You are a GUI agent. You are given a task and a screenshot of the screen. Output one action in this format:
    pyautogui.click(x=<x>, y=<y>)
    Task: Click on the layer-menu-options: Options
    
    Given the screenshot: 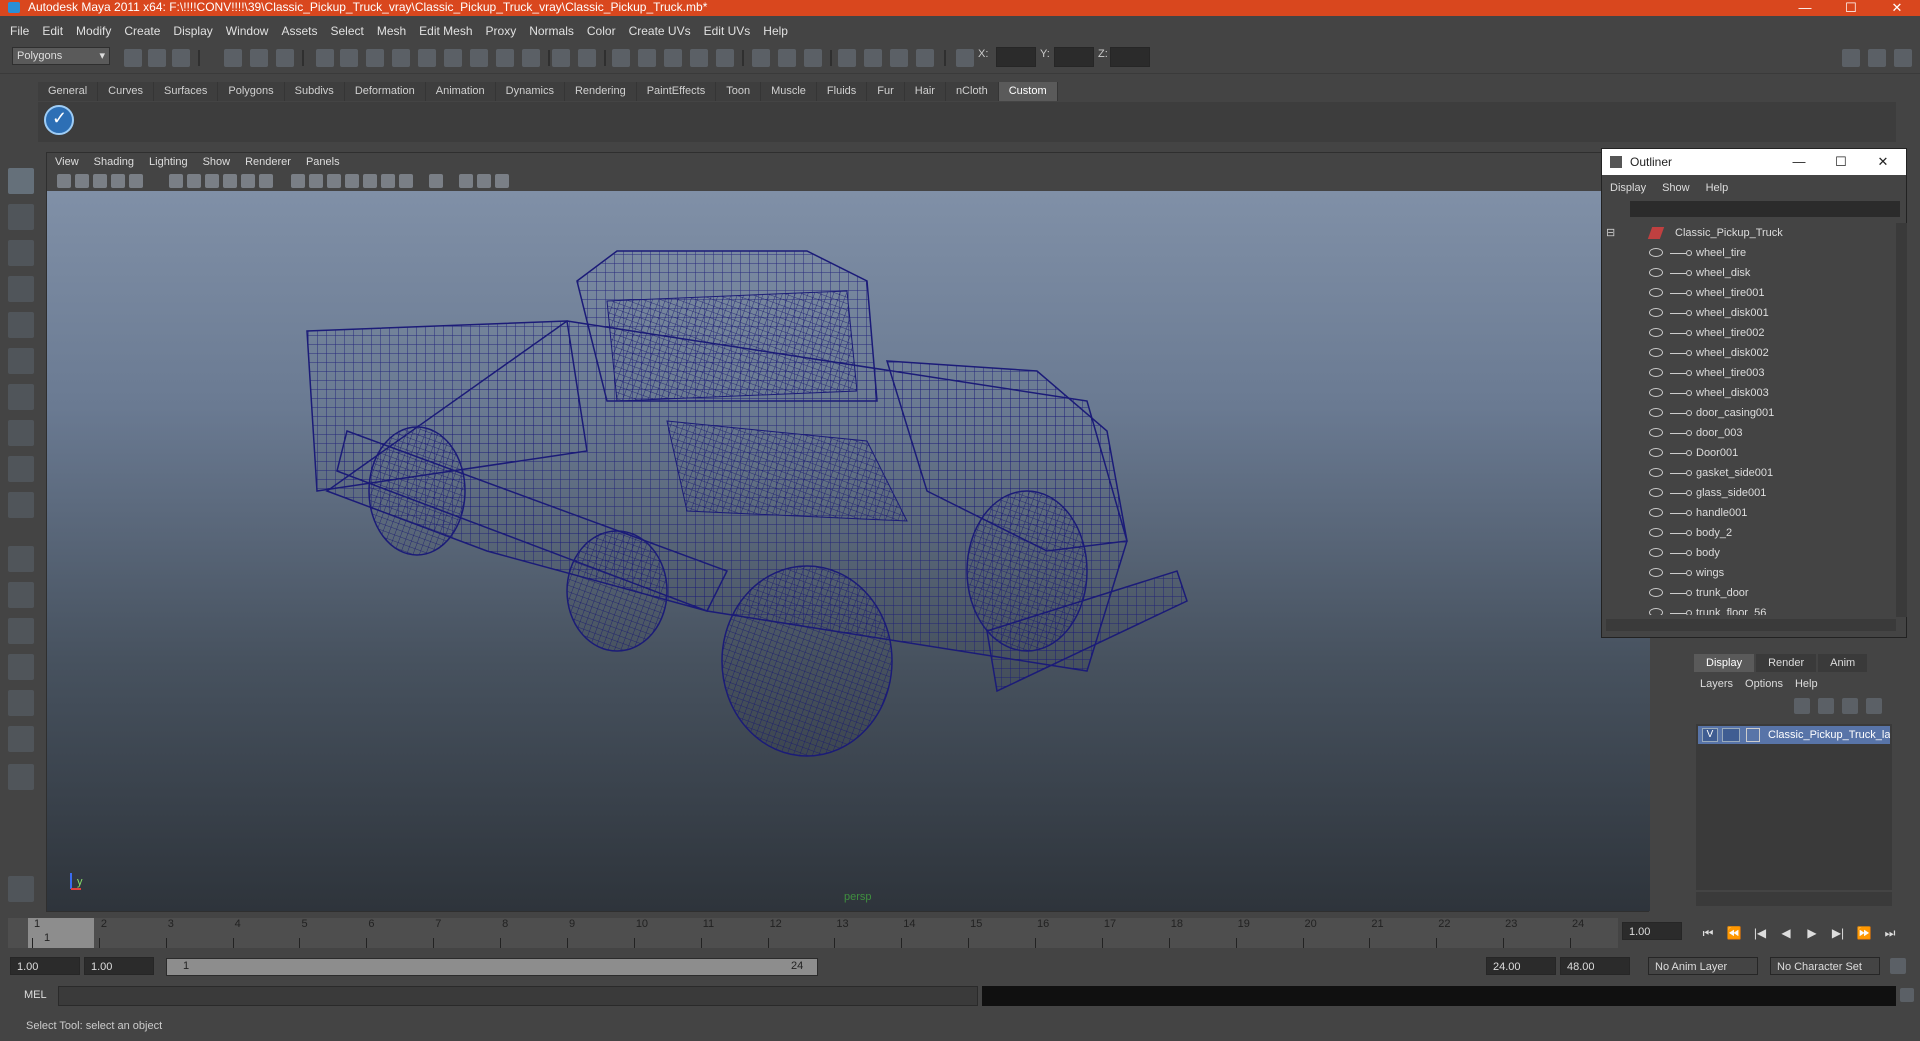 What is the action you would take?
    pyautogui.click(x=1764, y=684)
    